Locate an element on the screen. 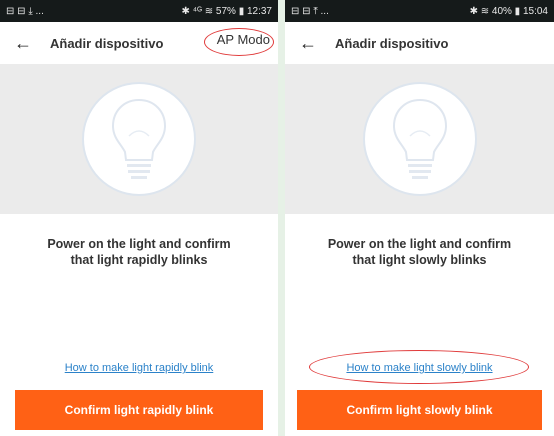 The image size is (554, 436). help-link-slow: How to make light slowly blink is located at coordinates (419, 368).